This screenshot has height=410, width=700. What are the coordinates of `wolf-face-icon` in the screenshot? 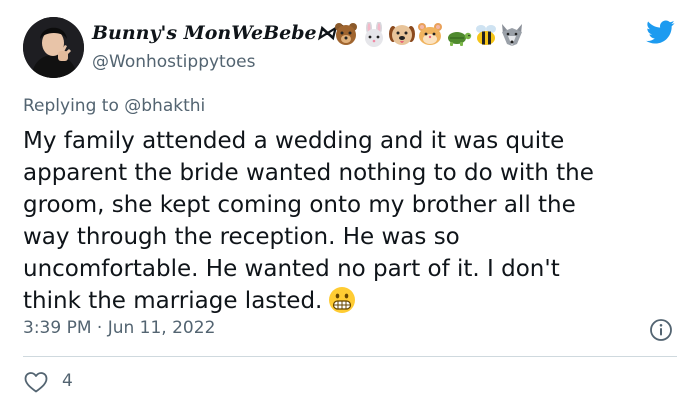 It's located at (512, 35).